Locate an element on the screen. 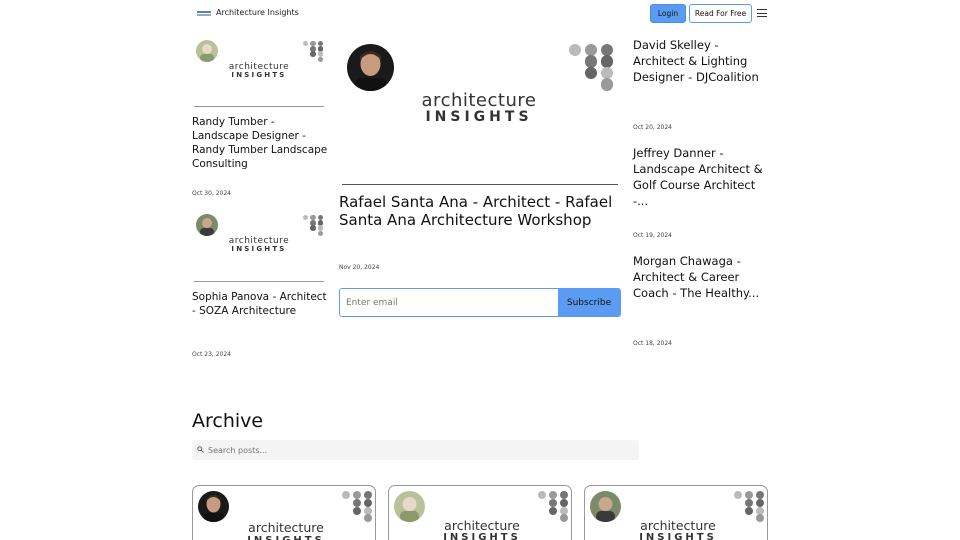 The image size is (960, 540). login-button: Login is located at coordinates (668, 13).